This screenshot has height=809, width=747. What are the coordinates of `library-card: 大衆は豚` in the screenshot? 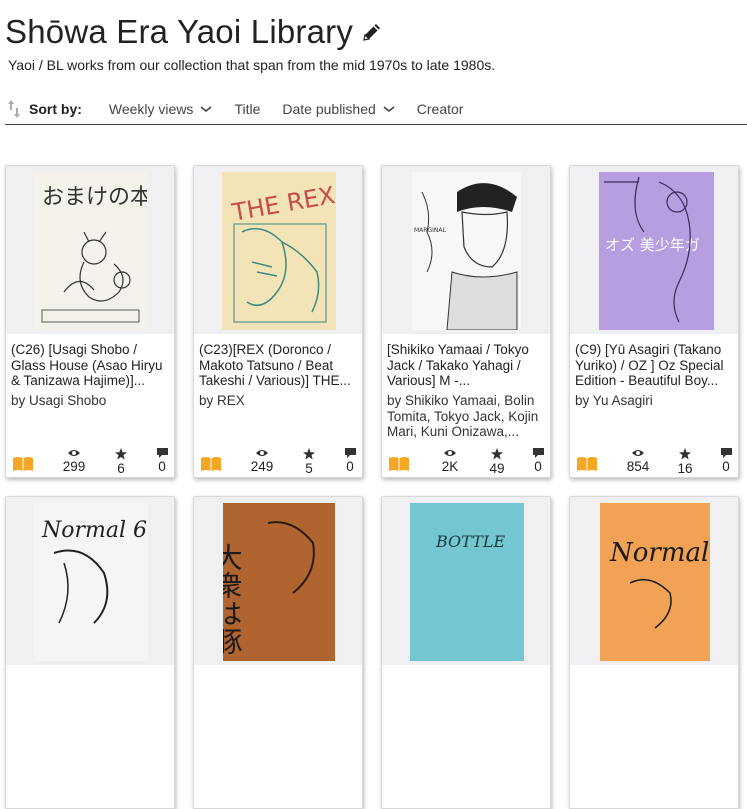 It's located at (278, 652).